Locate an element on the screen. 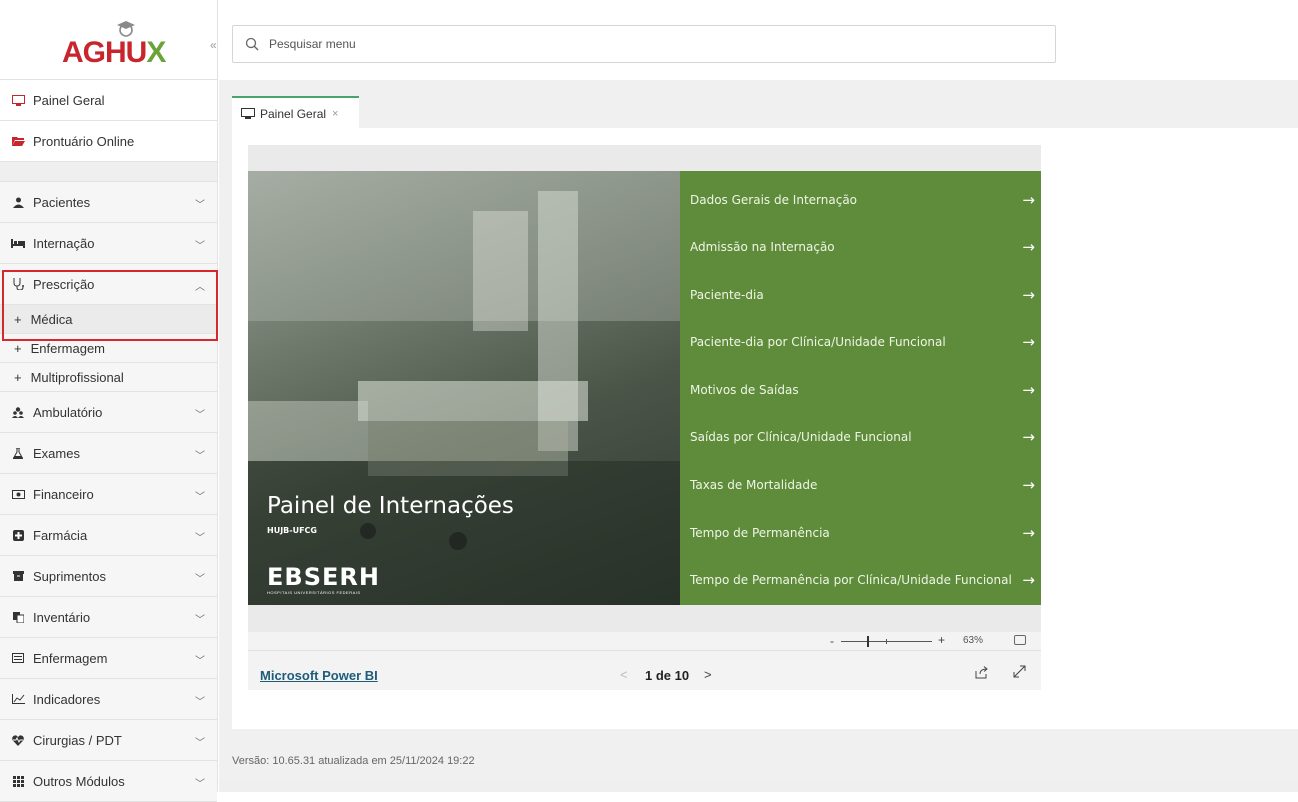 The height and width of the screenshot is (802, 1298). sidebar-item-label: Farmácia is located at coordinates (60, 535).